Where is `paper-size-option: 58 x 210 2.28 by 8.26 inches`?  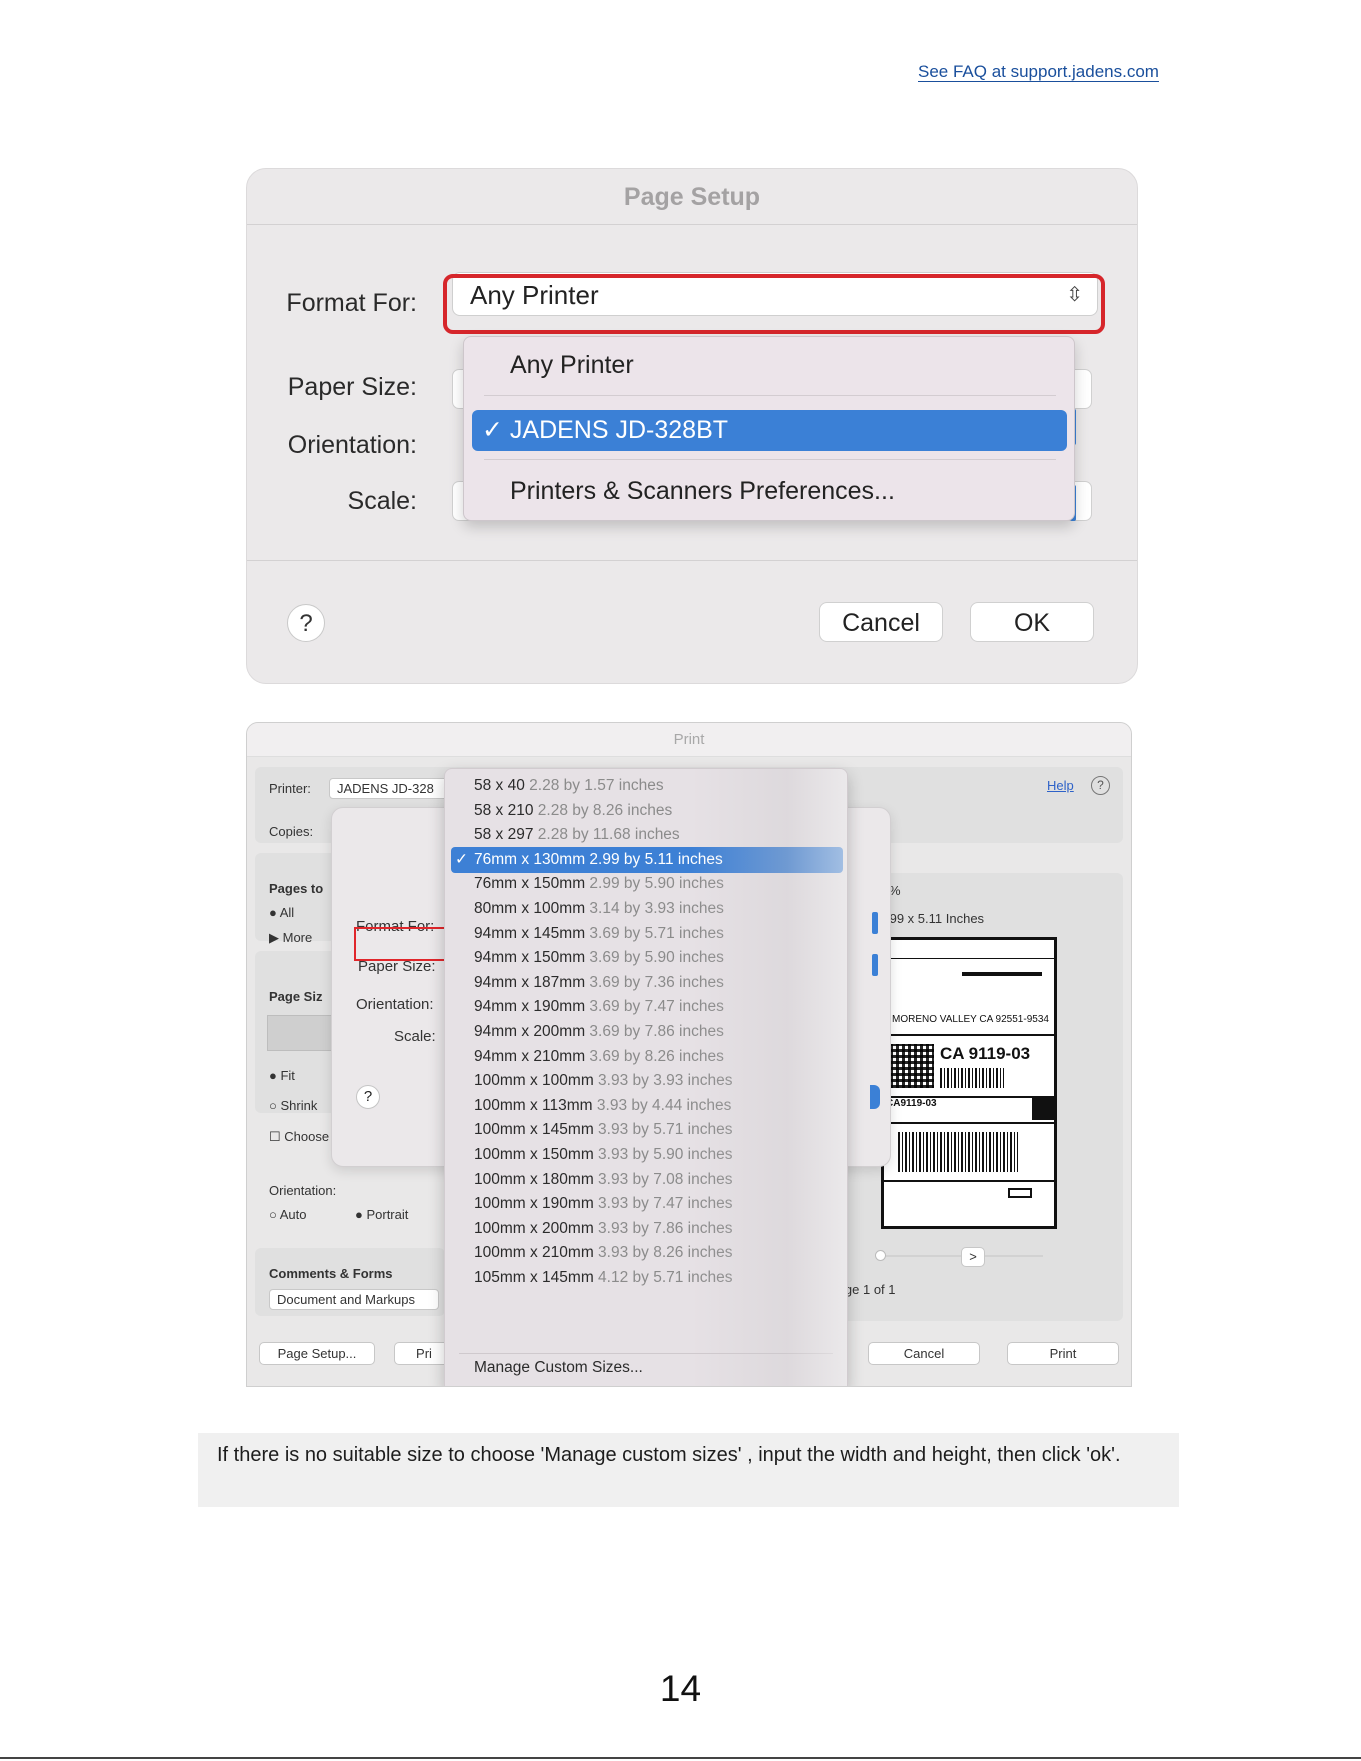 paper-size-option: 58 x 210 2.28 by 8.26 inches is located at coordinates (573, 811).